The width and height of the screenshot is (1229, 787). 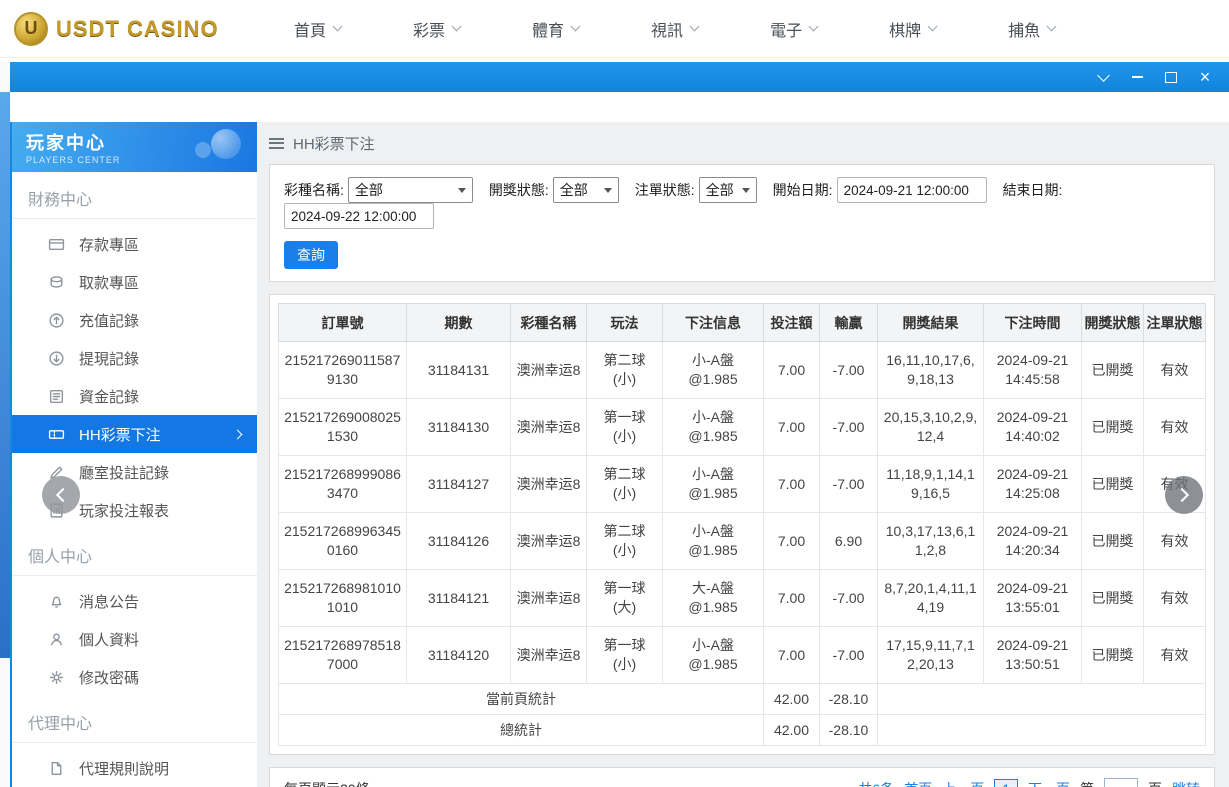 I want to click on carousel-prev-button, so click(x=61, y=495).